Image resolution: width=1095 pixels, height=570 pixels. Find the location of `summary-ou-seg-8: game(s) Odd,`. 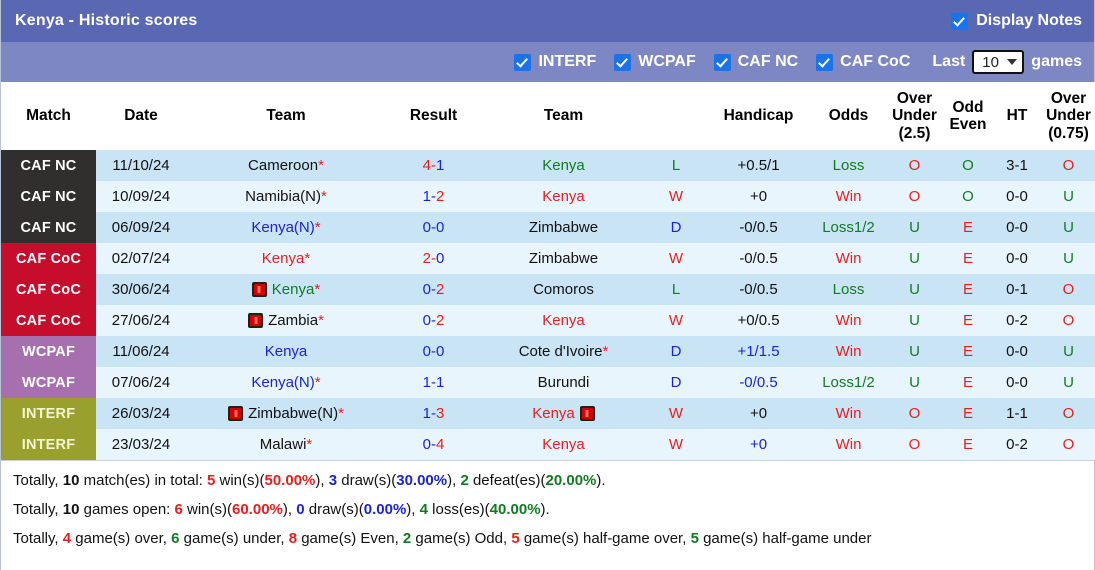

summary-ou-seg-8: game(s) Odd, is located at coordinates (461, 538).